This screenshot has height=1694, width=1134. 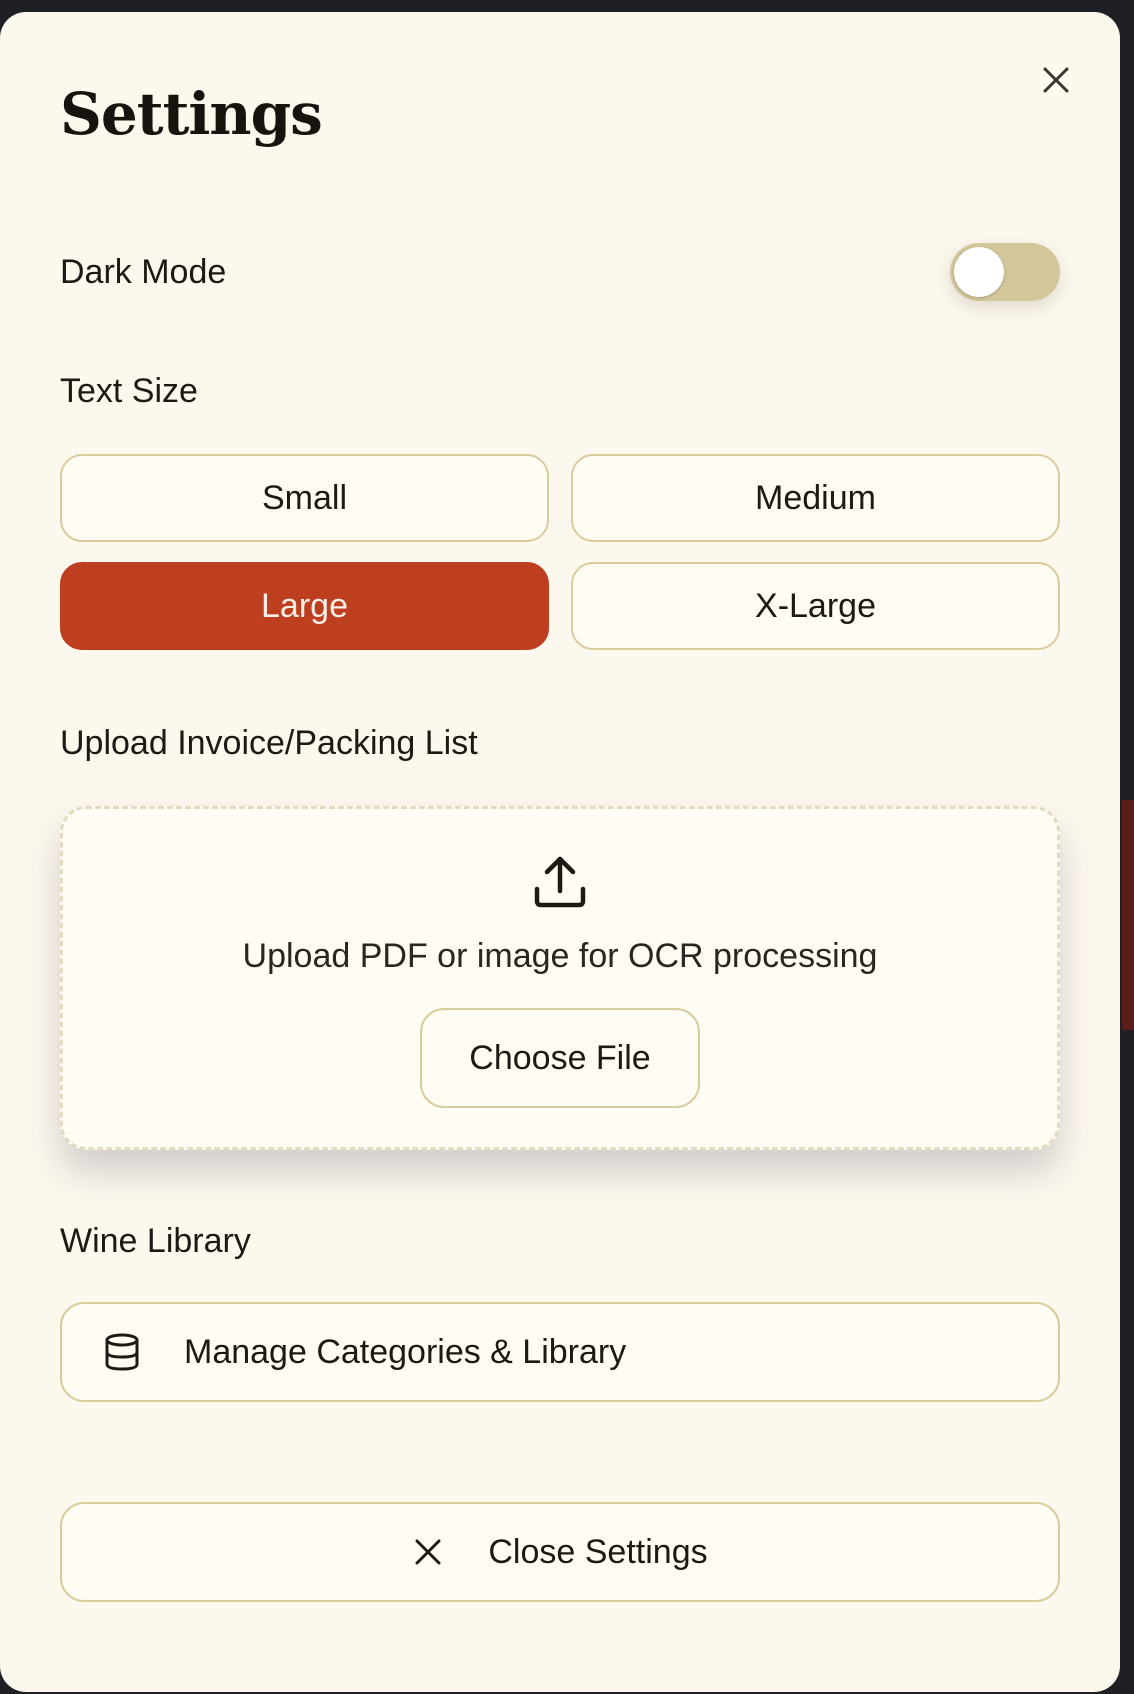 What do you see at coordinates (122, 1352) in the screenshot?
I see `database-icon` at bounding box center [122, 1352].